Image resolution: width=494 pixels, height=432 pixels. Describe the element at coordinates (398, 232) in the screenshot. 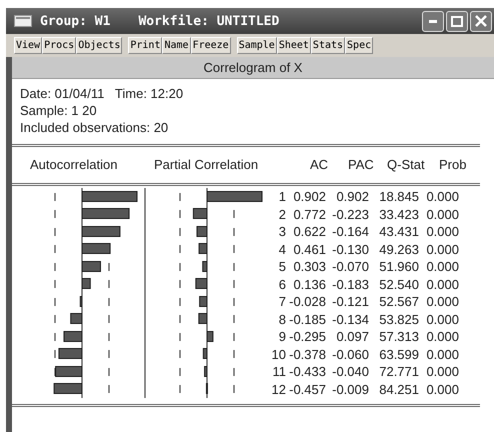

I see `q-stat-cell-text: 43.431` at that location.